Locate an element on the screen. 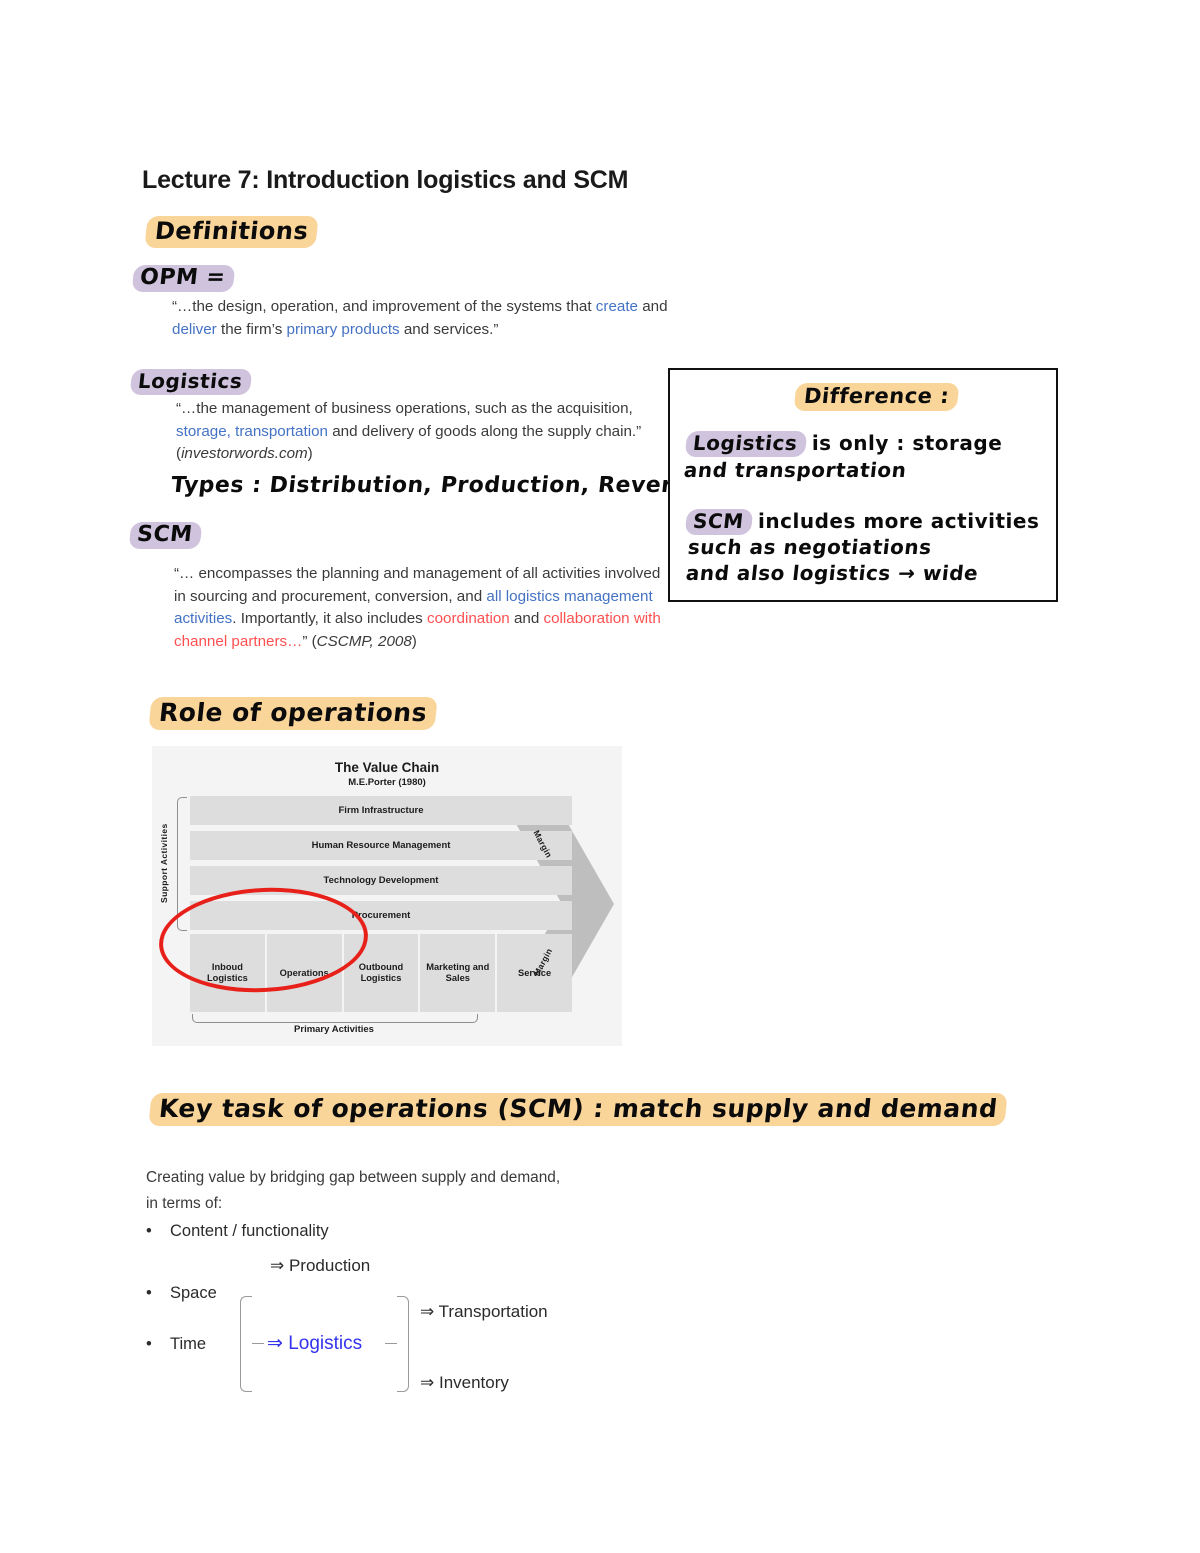 This screenshot has height=1553, width=1200. left-group-brace is located at coordinates (246, 1344).